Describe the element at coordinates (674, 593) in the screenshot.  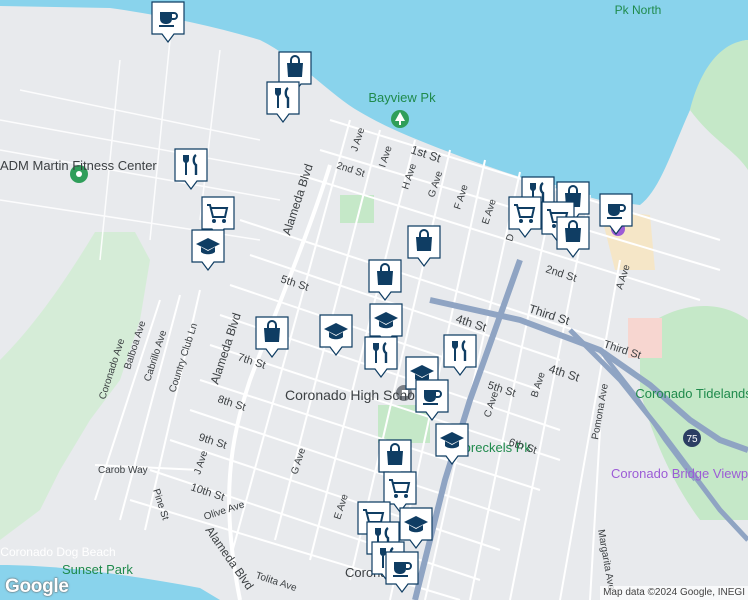
I see `map-attribution: Map data ©2024 Google, INEGI` at that location.